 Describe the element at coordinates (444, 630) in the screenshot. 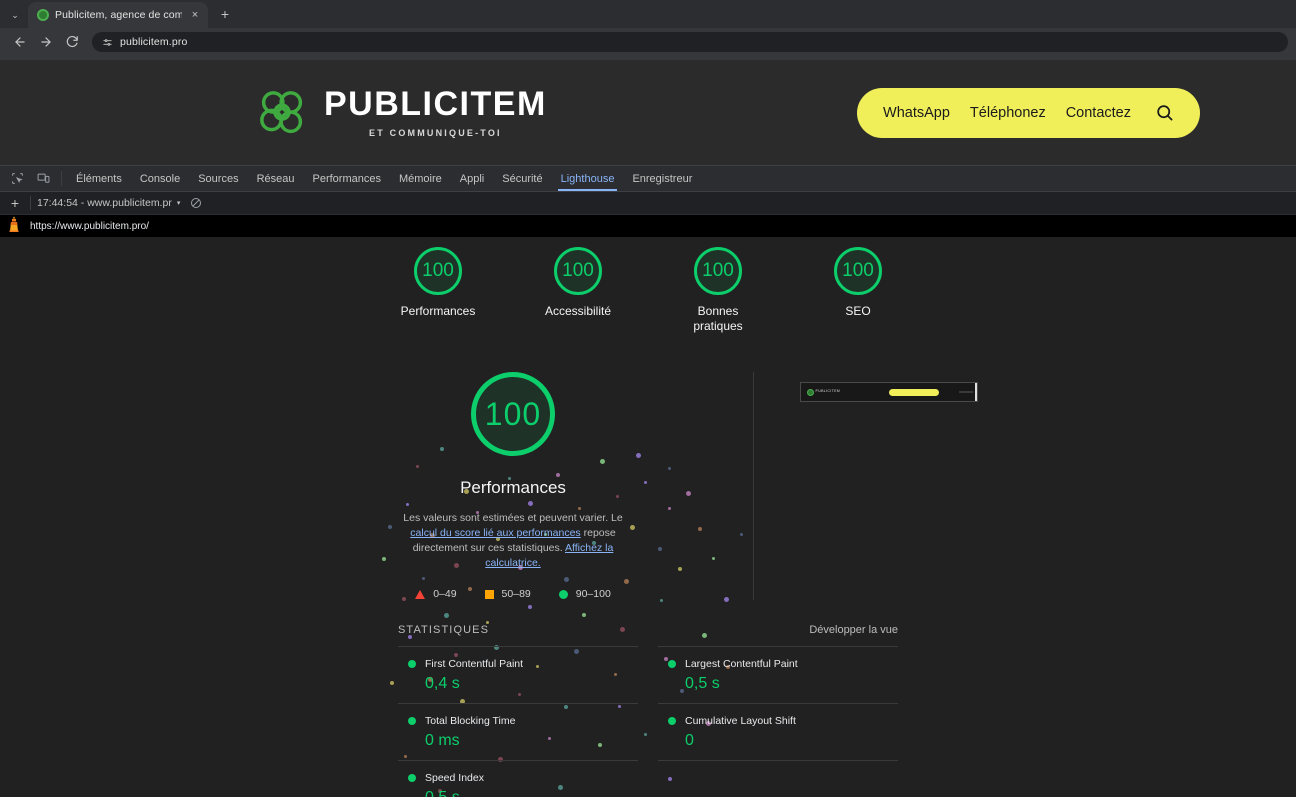

I see `statistics-title: STATISTIQUES` at that location.